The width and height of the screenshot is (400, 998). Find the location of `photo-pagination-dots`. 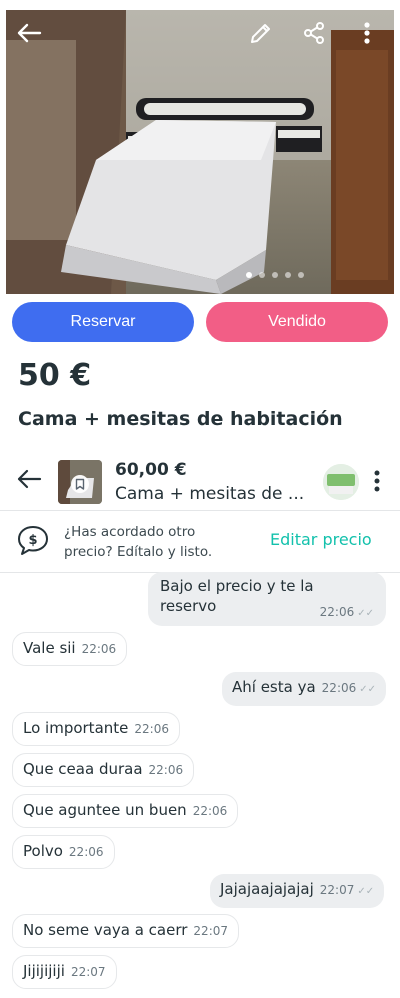

photo-pagination-dots is located at coordinates (200, 275).